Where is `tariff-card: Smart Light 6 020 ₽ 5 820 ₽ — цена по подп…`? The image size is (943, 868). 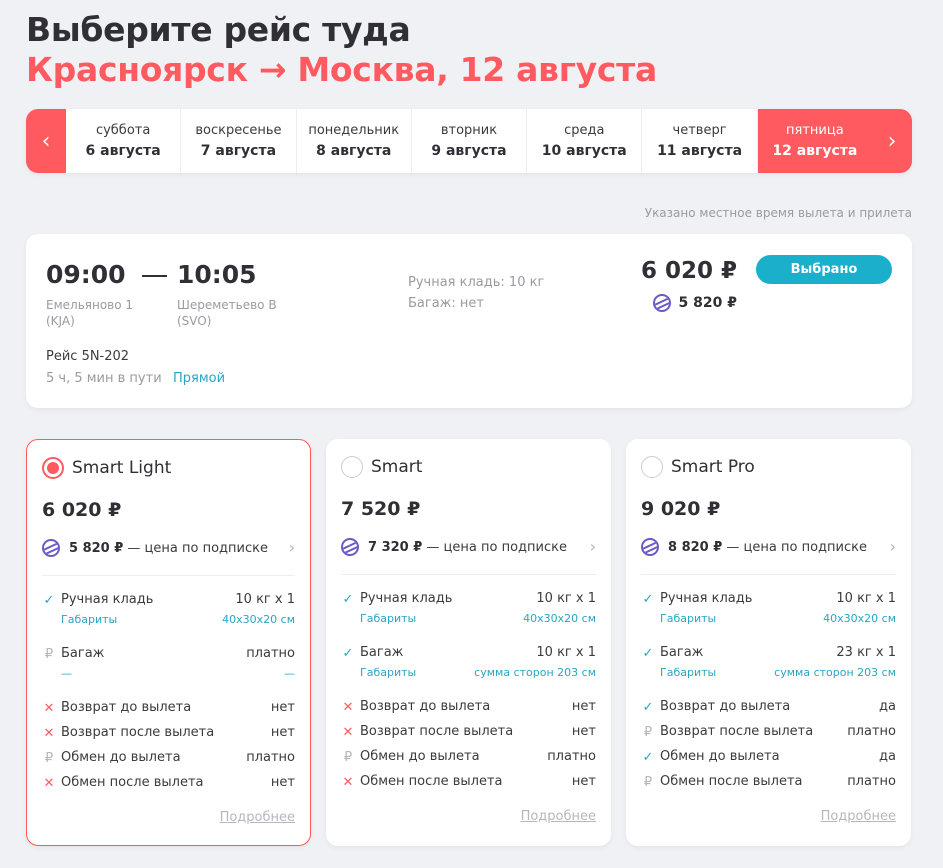 tariff-card: Smart Light 6 020 ₽ 5 820 ₽ — цена по подп… is located at coordinates (168, 642).